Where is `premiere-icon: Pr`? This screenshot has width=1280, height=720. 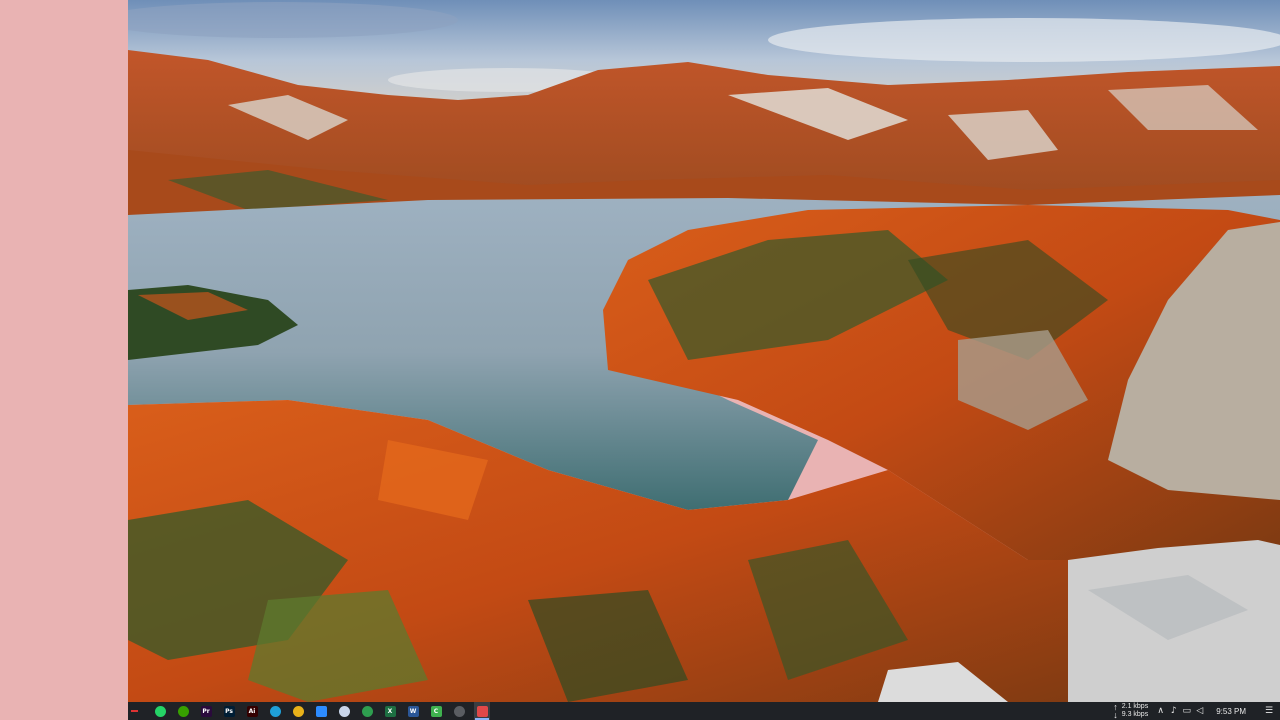
premiere-icon: Pr is located at coordinates (206, 711).